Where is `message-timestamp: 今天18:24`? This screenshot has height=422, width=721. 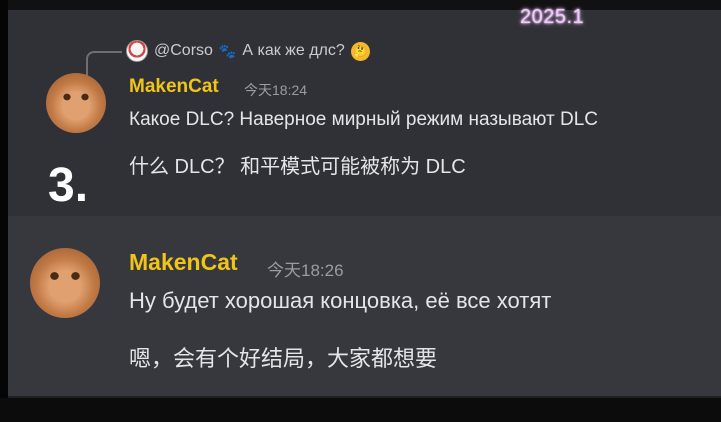 message-timestamp: 今天18:24 is located at coordinates (276, 90).